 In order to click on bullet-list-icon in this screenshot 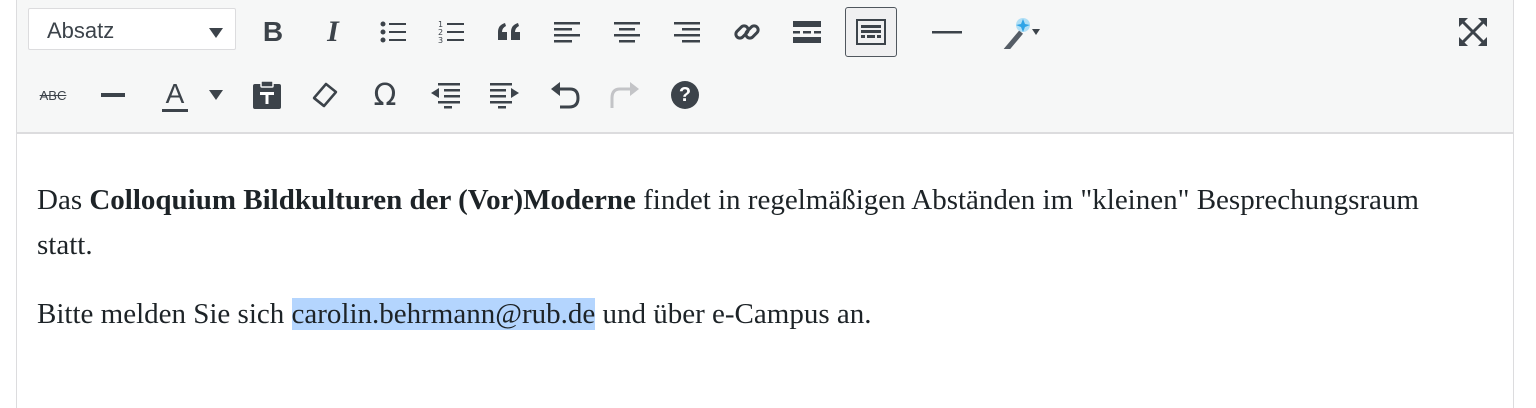, I will do `click(393, 32)`.